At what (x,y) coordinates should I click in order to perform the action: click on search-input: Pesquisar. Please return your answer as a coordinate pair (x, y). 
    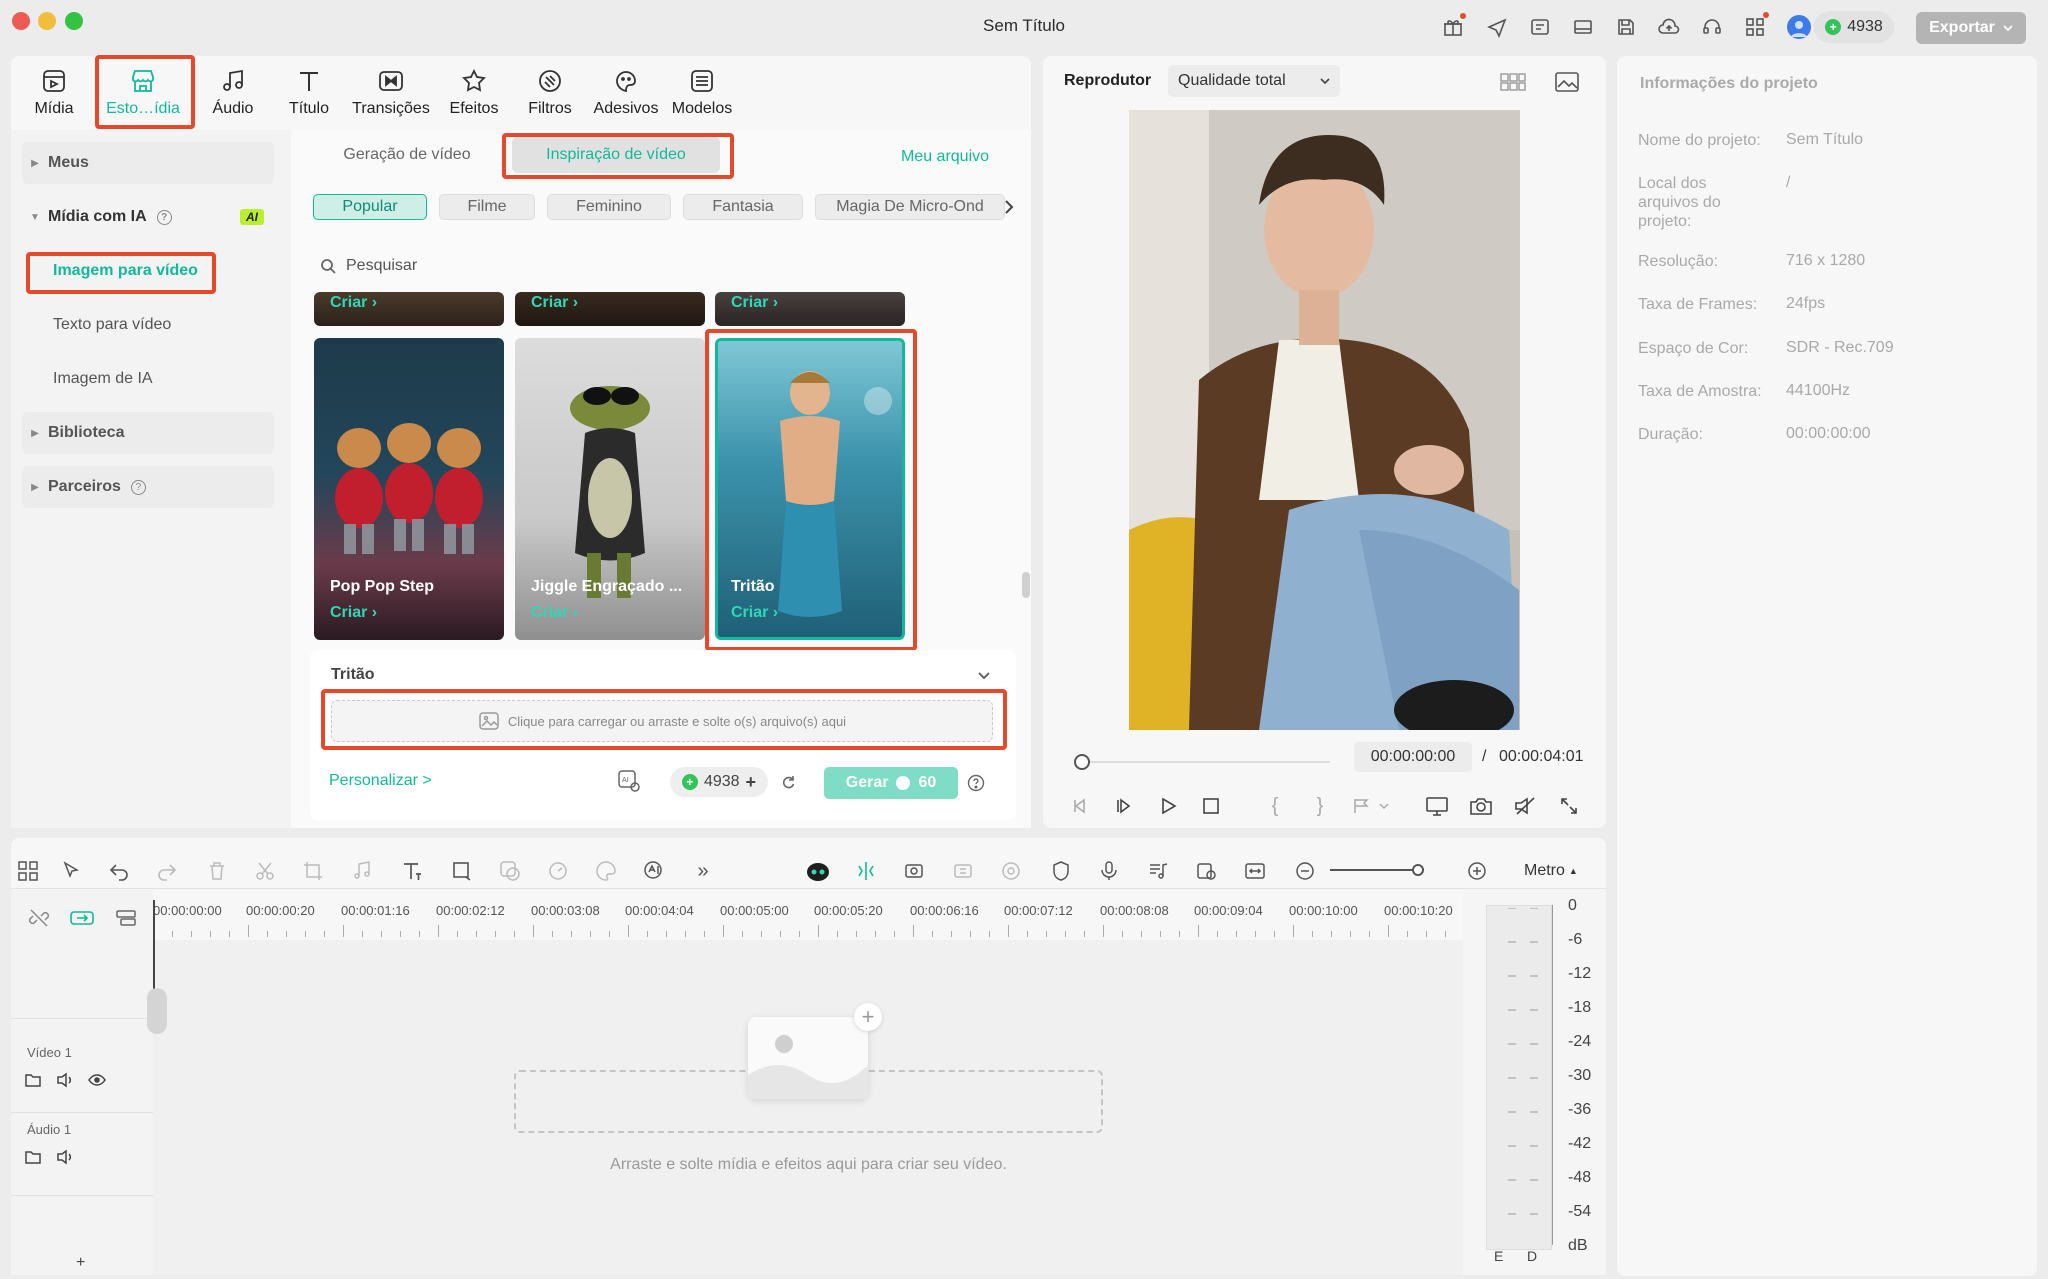
    Looking at the image, I should click on (381, 266).